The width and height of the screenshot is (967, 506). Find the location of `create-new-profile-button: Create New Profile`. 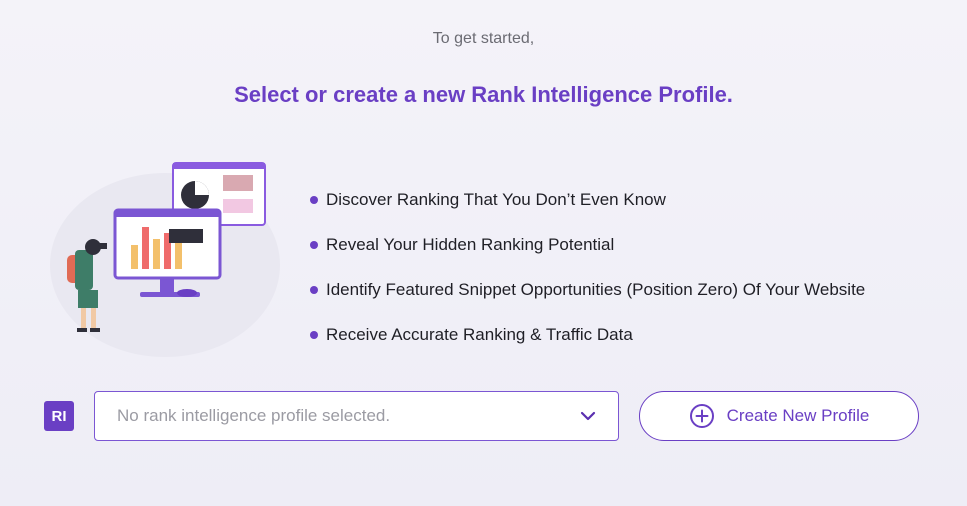

create-new-profile-button: Create New Profile is located at coordinates (779, 416).